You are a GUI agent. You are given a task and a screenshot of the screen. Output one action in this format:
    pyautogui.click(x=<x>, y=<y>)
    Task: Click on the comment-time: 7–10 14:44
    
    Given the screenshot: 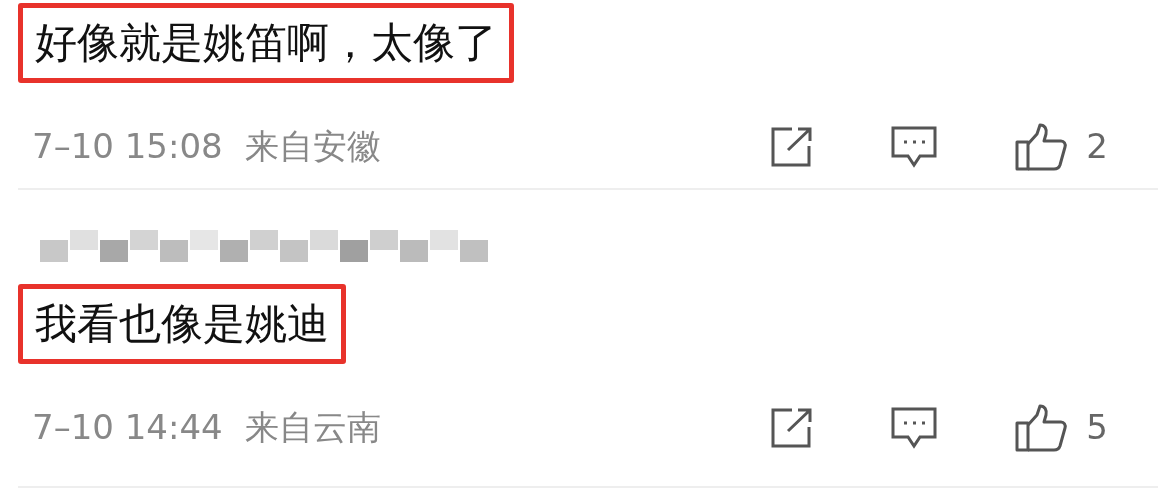 What is the action you would take?
    pyautogui.click(x=127, y=427)
    